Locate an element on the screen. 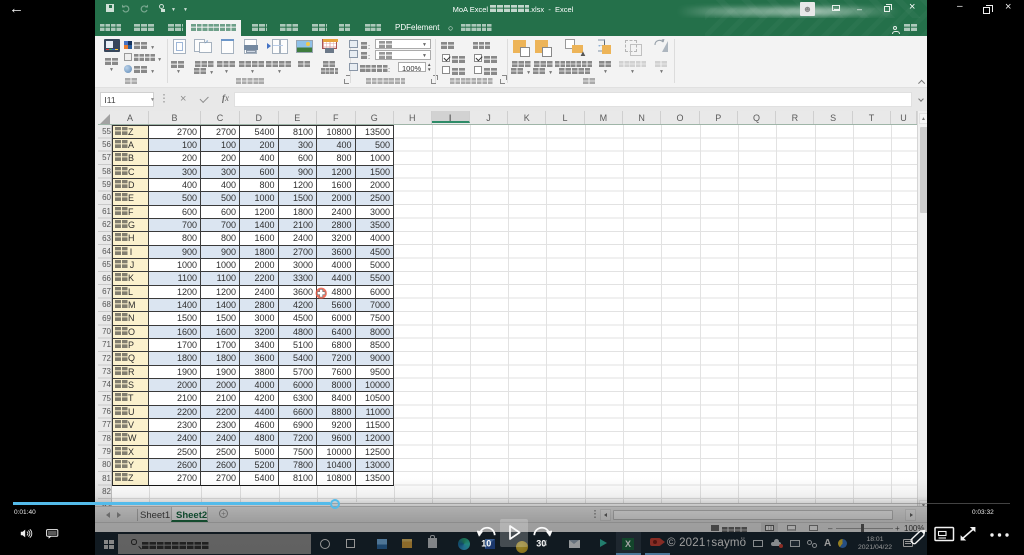 The height and width of the screenshot is (555, 1024). svg-text: 10 is located at coordinates (486, 544).